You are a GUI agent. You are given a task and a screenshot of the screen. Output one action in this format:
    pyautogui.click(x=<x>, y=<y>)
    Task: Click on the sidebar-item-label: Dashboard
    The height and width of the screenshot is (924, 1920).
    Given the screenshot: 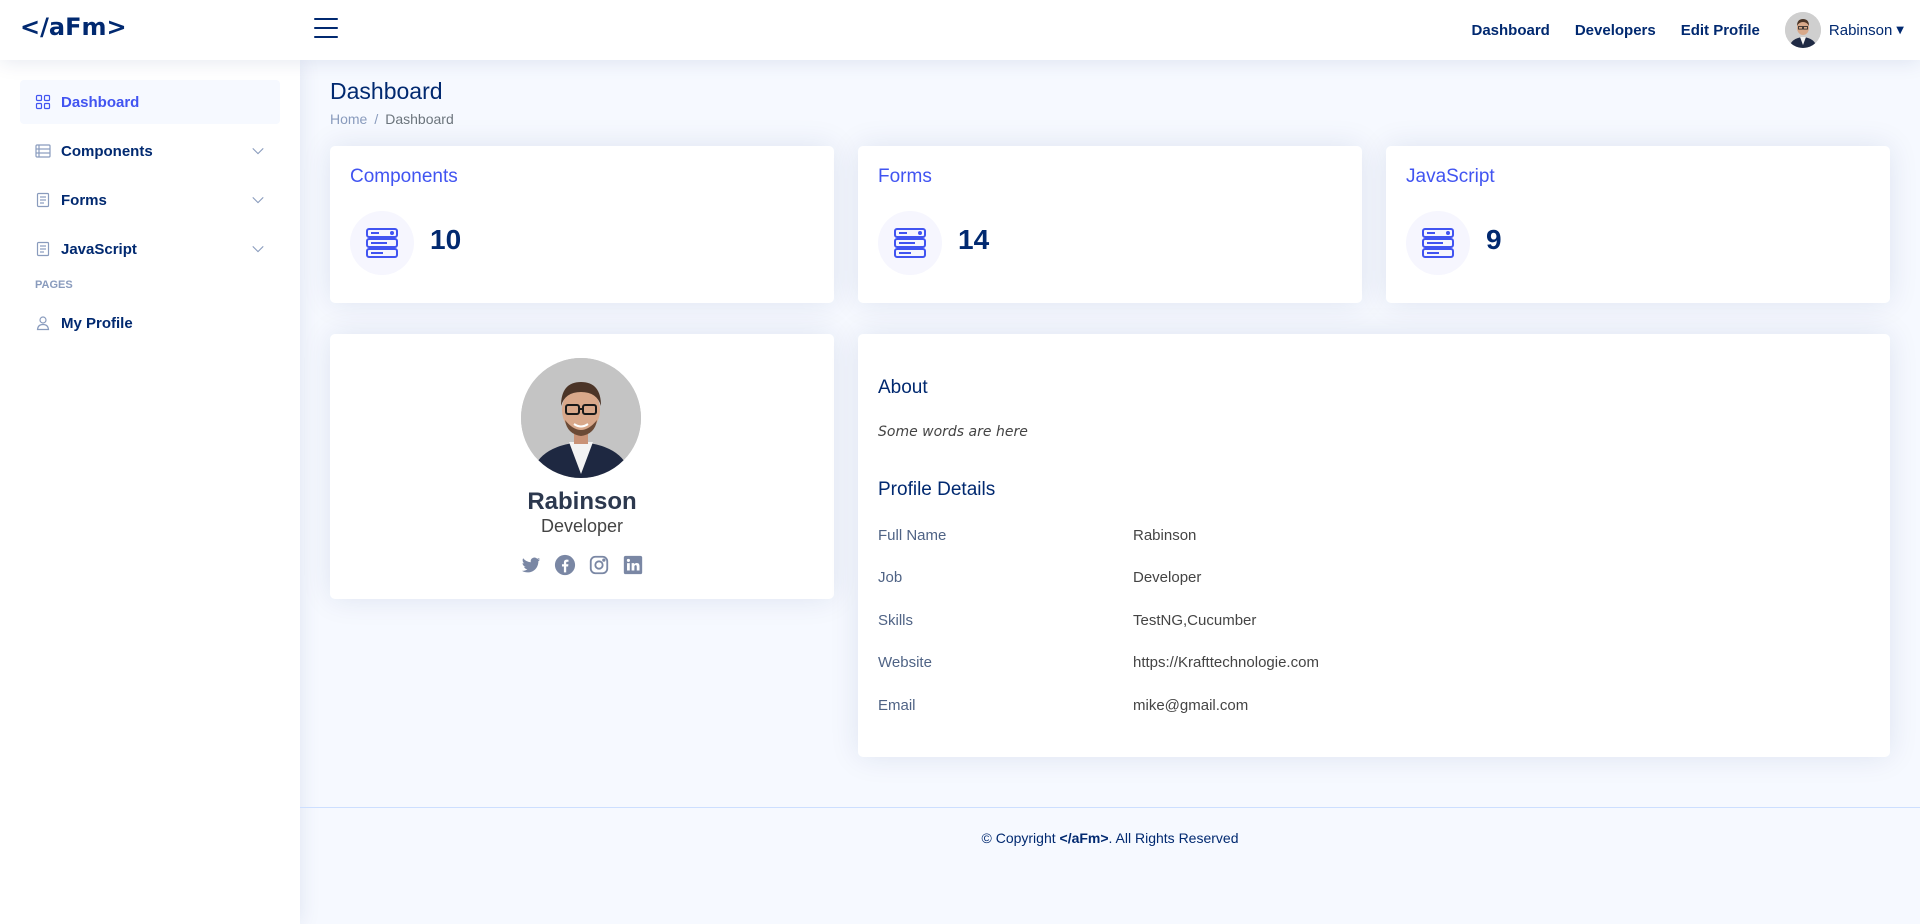 What is the action you would take?
    pyautogui.click(x=100, y=102)
    